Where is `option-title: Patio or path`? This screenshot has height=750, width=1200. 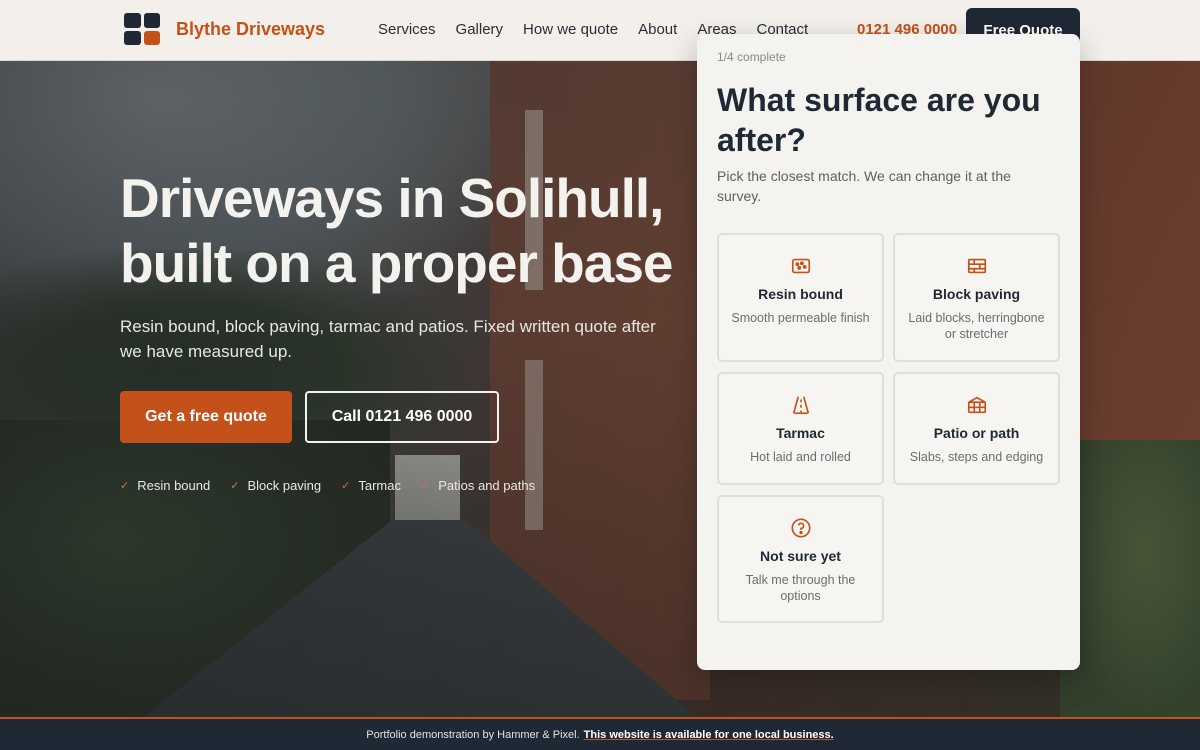 option-title: Patio or path is located at coordinates (976, 433).